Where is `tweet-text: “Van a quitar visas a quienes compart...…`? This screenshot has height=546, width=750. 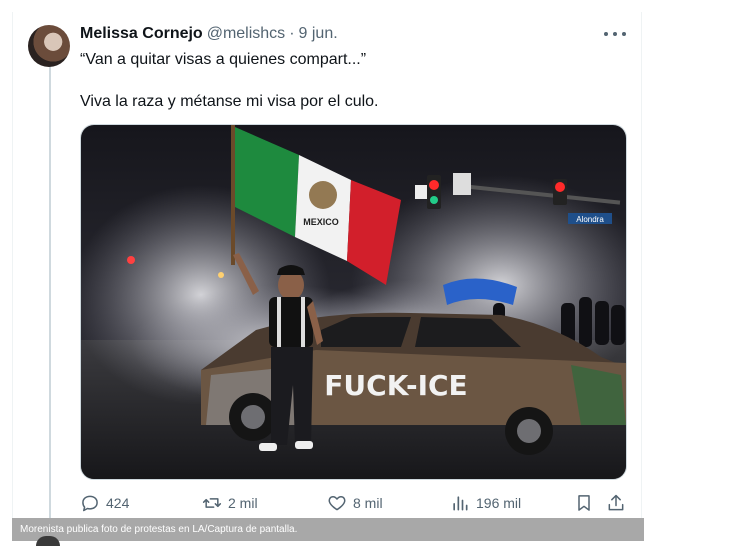 tweet-text: “Van a quitar visas a quienes compart...… is located at coordinates (350, 81).